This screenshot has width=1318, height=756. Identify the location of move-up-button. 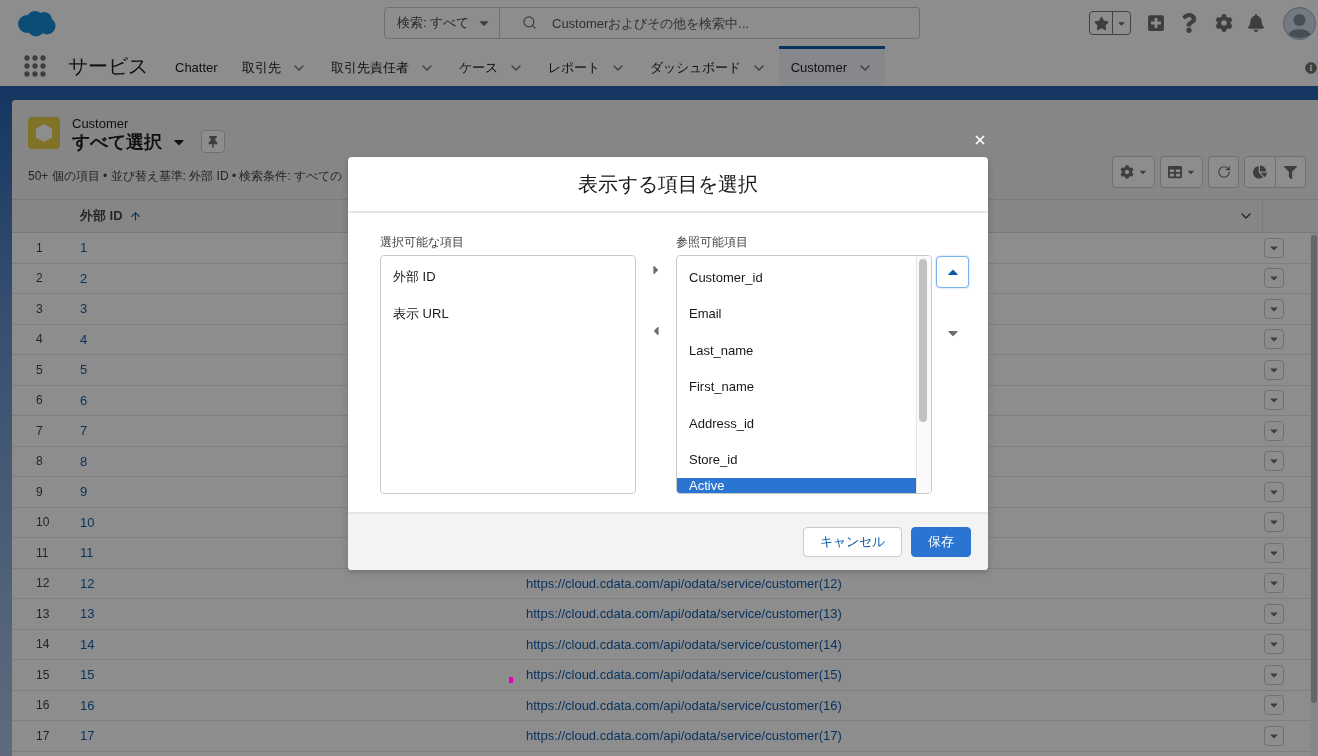
(952, 272).